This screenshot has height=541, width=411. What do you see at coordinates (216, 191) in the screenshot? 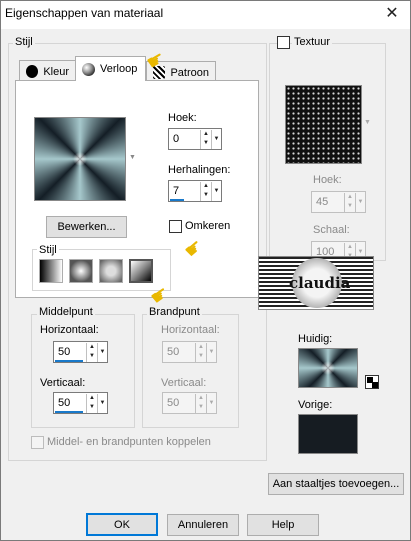
I see `repeats-dropdown-icon: ▼` at bounding box center [216, 191].